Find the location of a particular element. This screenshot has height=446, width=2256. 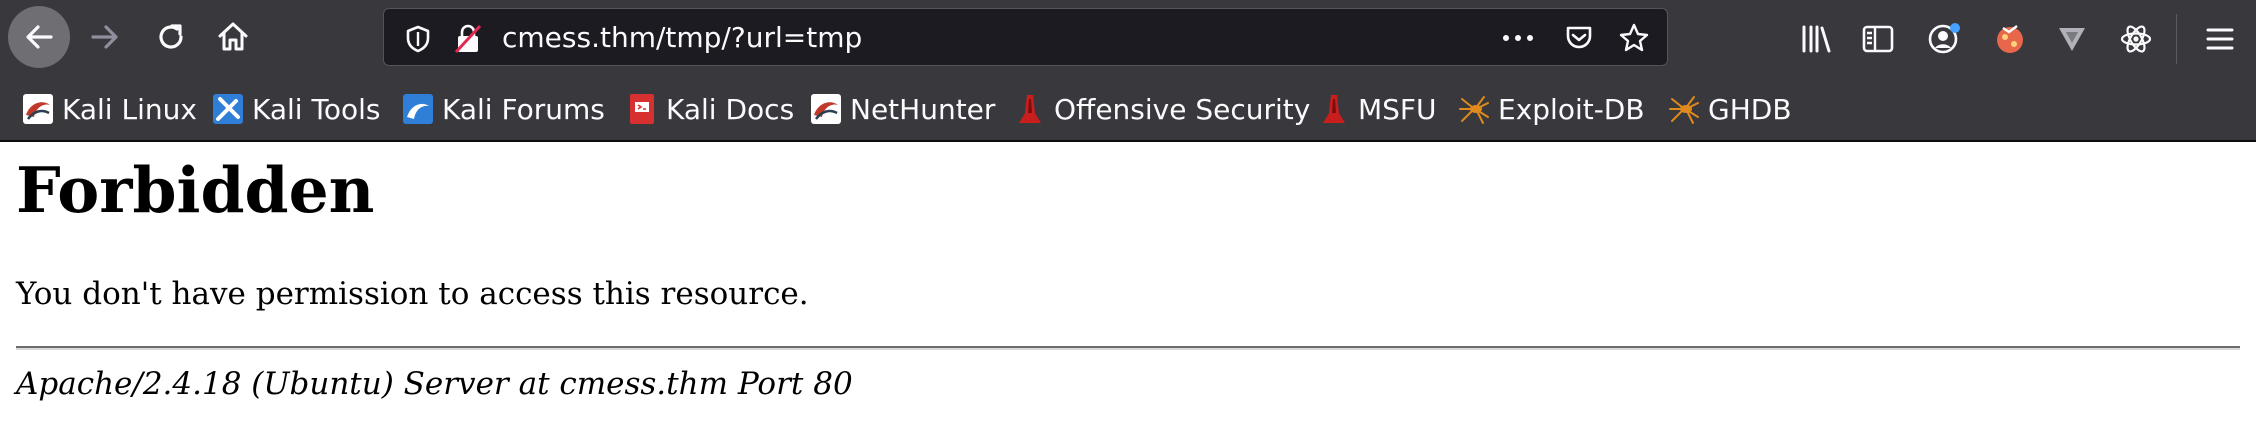

reload-button is located at coordinates (171, 37).